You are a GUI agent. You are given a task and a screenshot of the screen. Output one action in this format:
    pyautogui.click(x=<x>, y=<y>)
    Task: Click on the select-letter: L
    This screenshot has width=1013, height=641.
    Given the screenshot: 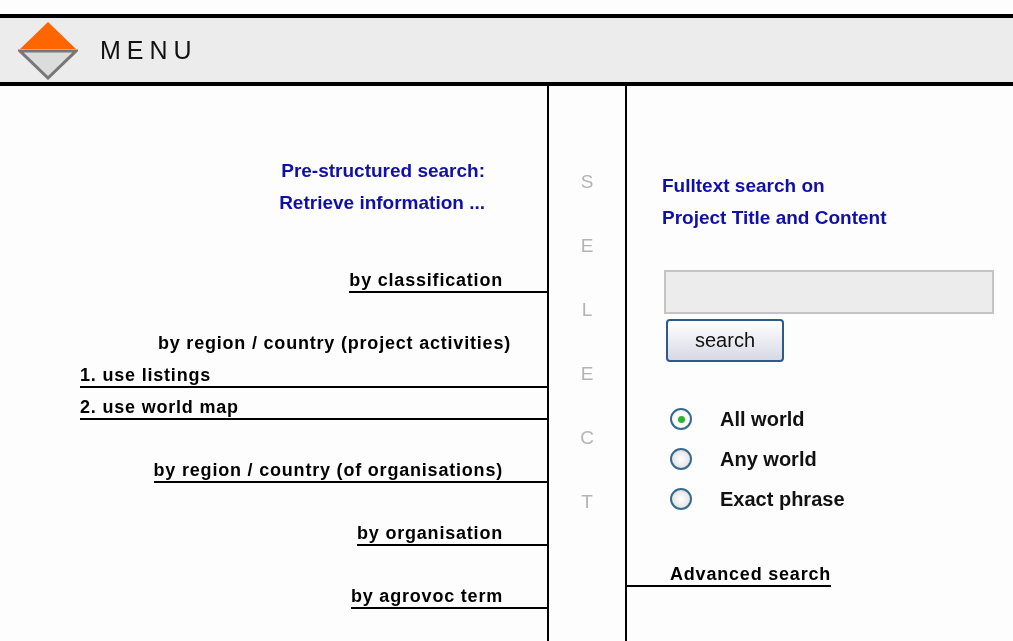 What is the action you would take?
    pyautogui.click(x=587, y=310)
    